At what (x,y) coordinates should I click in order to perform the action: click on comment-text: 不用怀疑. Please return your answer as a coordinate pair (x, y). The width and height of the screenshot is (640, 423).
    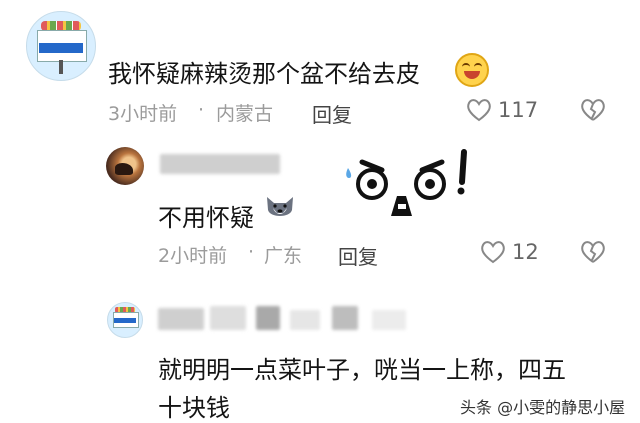
    Looking at the image, I should click on (206, 218).